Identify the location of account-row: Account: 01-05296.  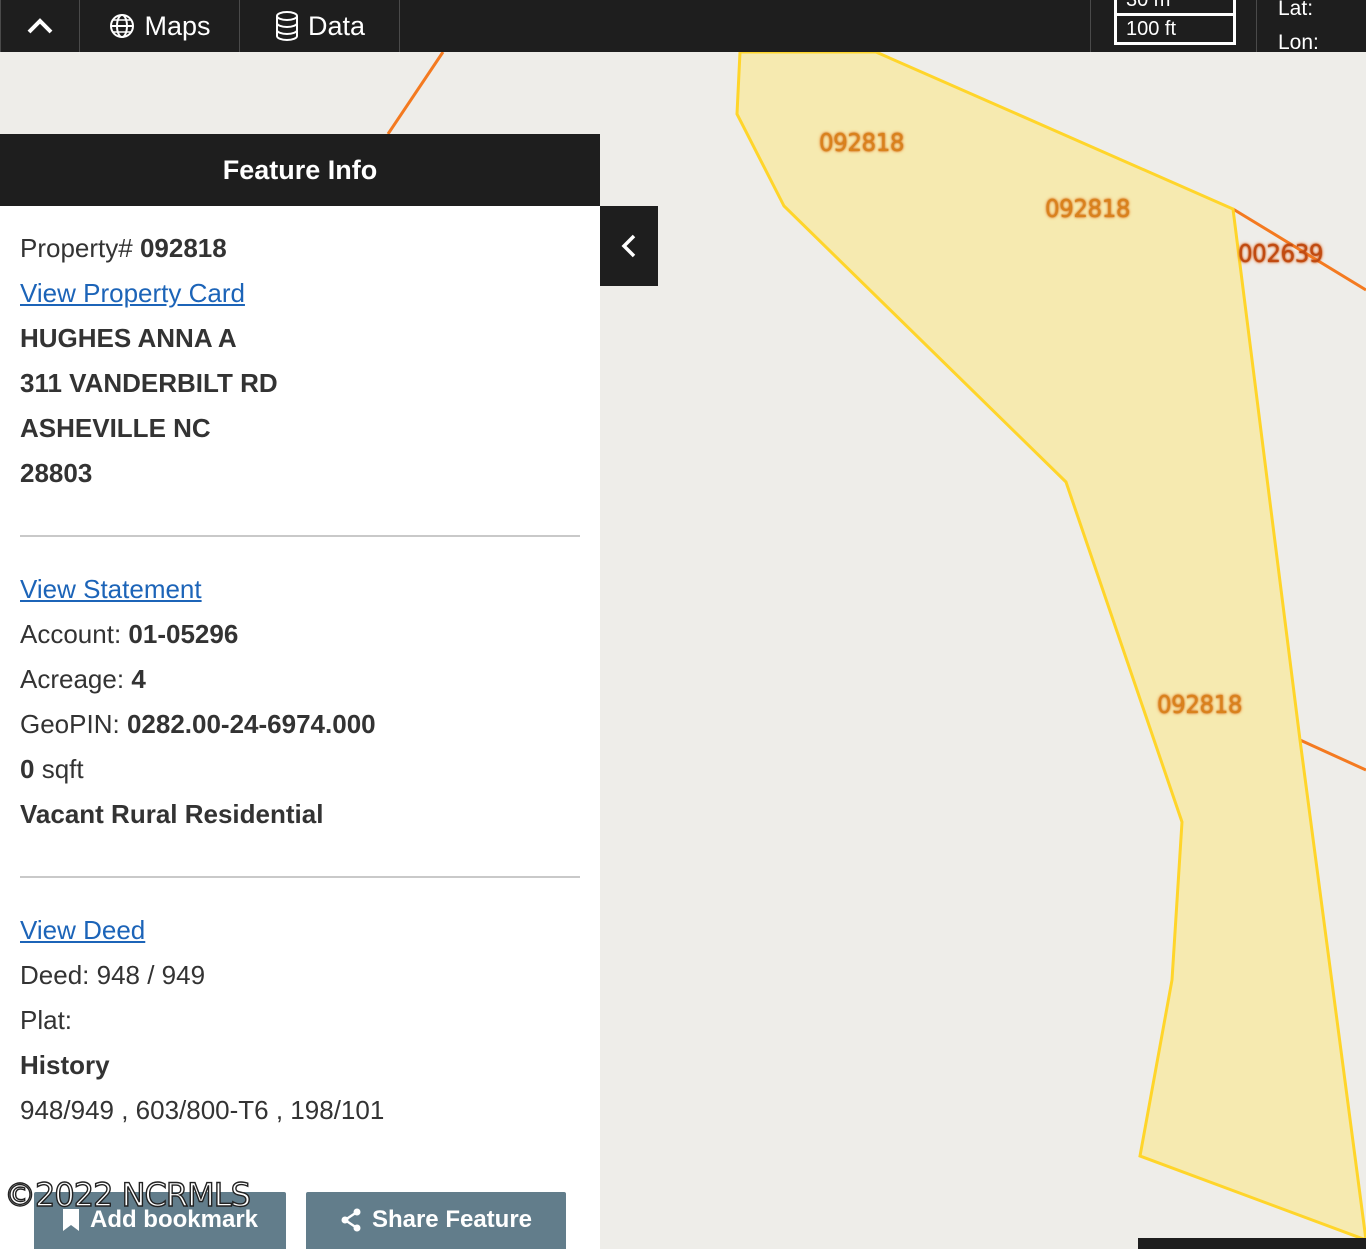
(300, 634).